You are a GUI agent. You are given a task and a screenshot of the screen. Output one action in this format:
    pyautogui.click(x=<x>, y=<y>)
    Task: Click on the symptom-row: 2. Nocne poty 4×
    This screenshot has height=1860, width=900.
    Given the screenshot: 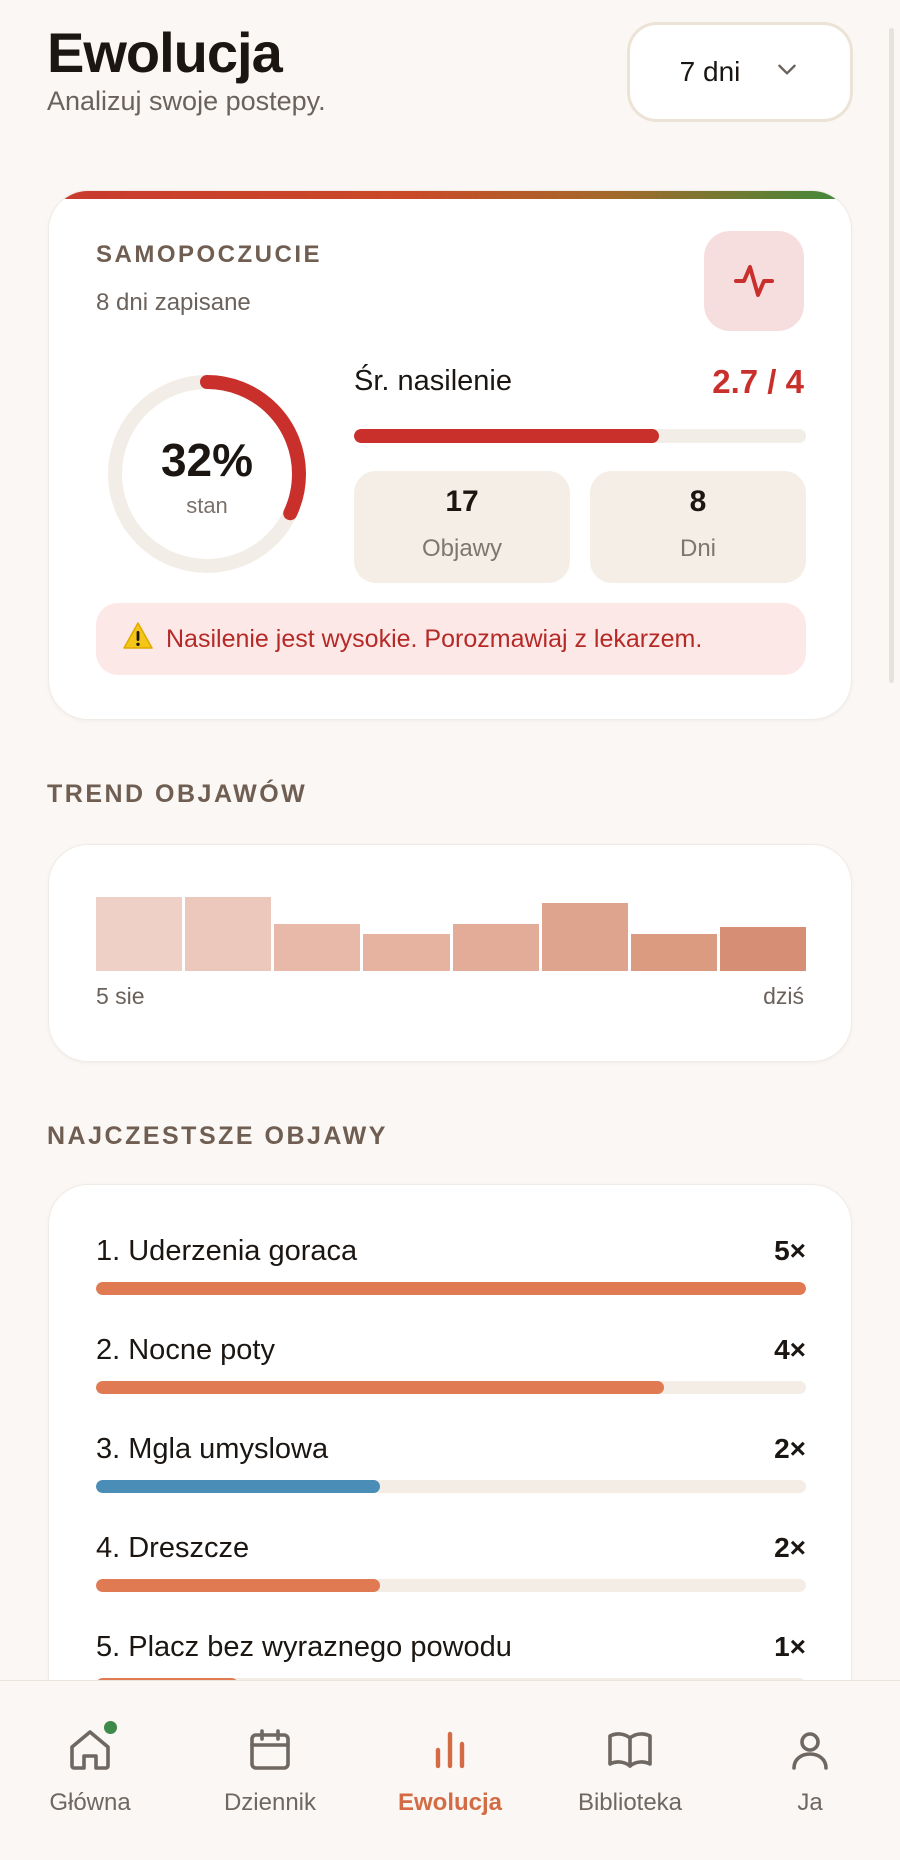 What is the action you would take?
    pyautogui.click(x=451, y=1364)
    